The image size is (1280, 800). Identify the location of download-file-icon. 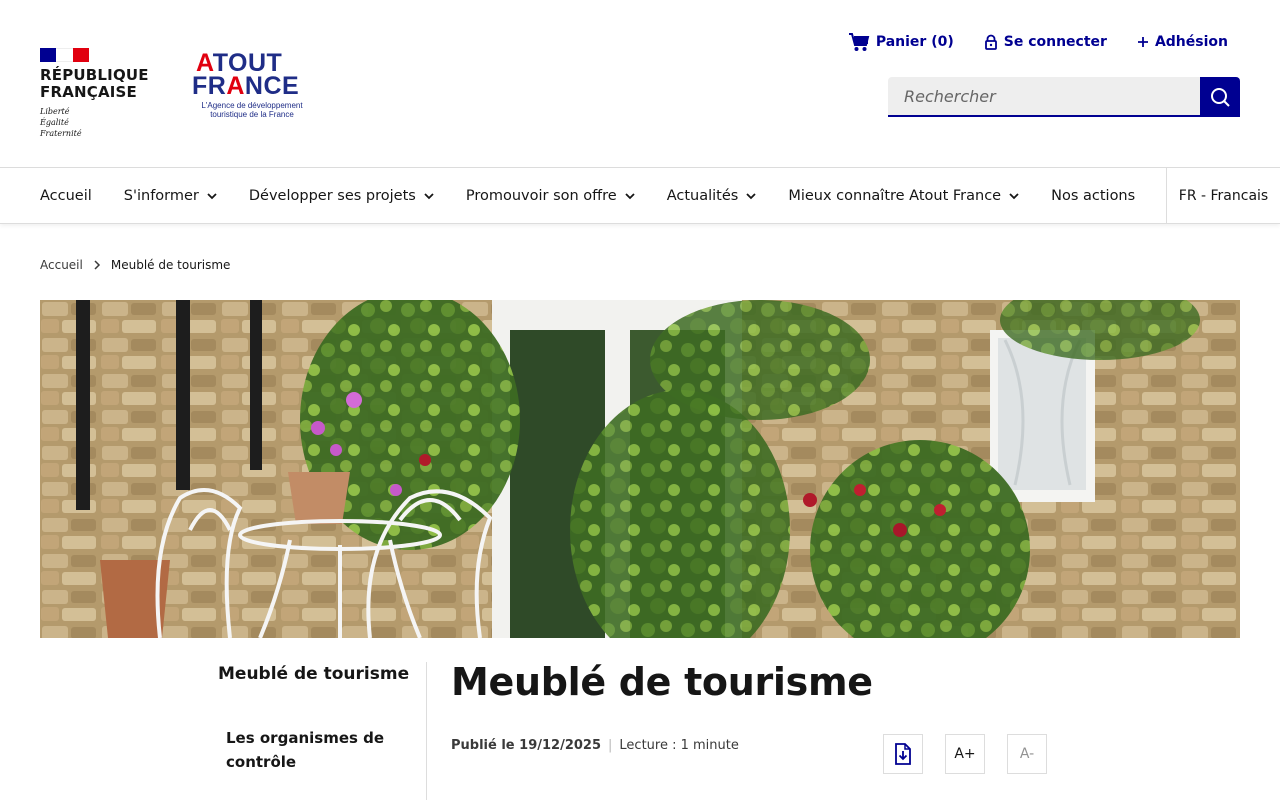
(903, 754).